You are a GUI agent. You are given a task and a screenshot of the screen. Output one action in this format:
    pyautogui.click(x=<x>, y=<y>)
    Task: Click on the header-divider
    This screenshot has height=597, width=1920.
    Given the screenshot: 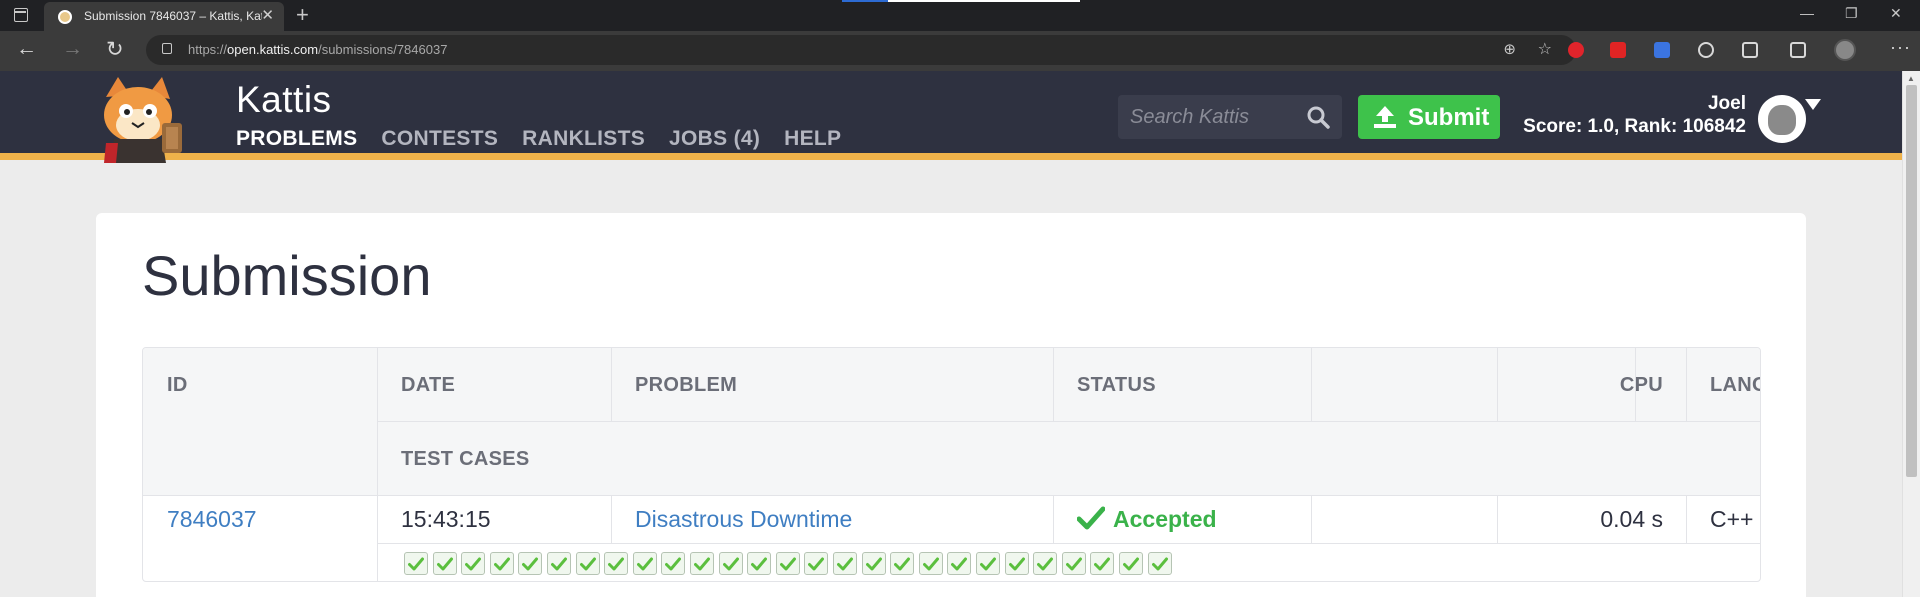 What is the action you would take?
    pyautogui.click(x=1068, y=421)
    